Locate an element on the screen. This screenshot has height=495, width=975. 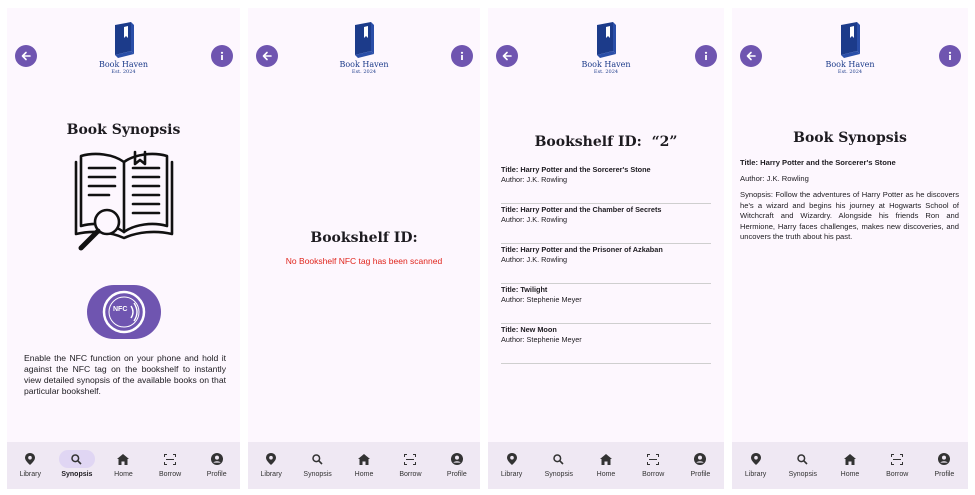
book-title: Title: New Moon is located at coordinates (529, 329).